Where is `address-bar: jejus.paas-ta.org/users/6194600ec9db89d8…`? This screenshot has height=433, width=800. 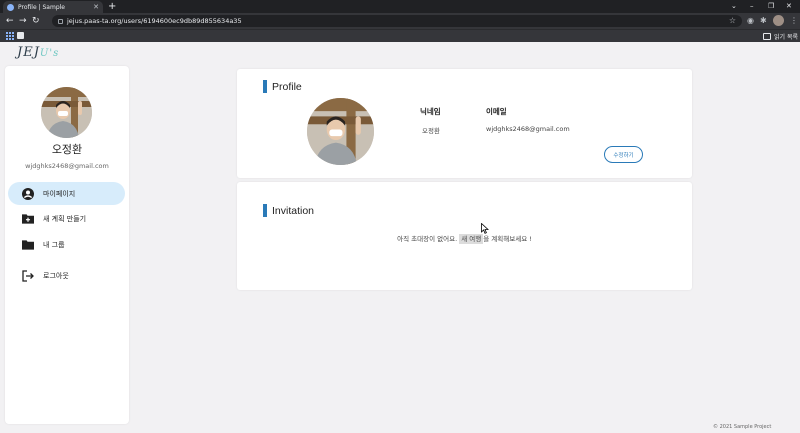 address-bar: jejus.paas-ta.org/users/6194600ec9db89d8… is located at coordinates (397, 21).